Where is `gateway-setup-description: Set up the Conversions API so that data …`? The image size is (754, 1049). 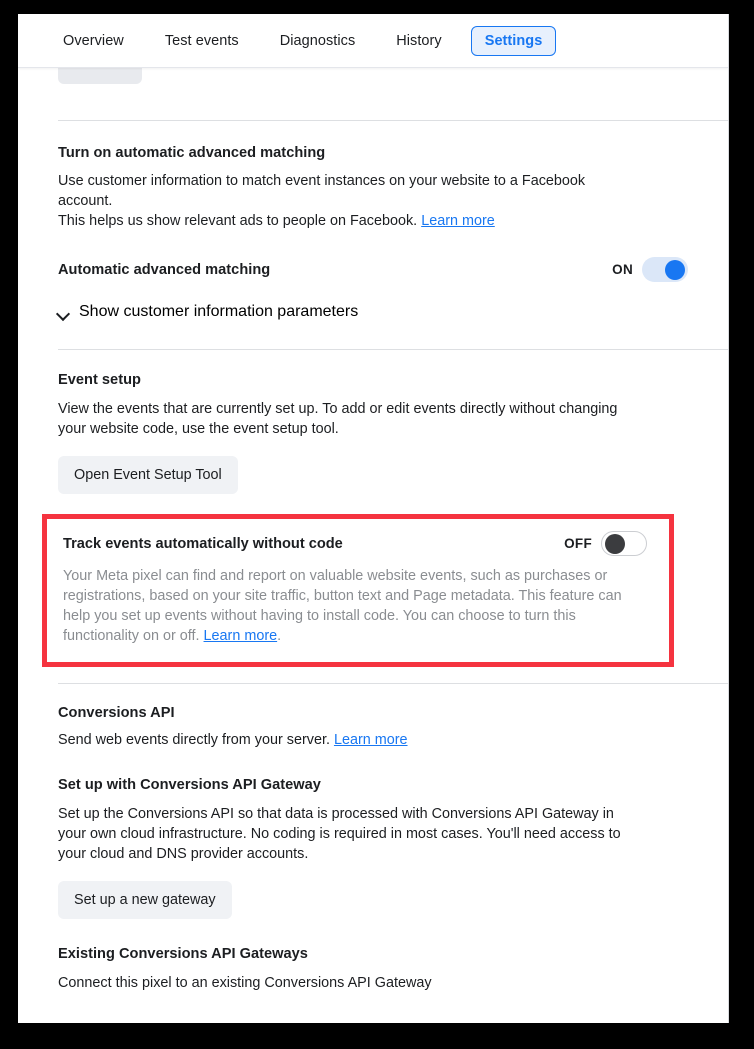
gateway-setup-description: Set up the Conversions API so that data … is located at coordinates (339, 834).